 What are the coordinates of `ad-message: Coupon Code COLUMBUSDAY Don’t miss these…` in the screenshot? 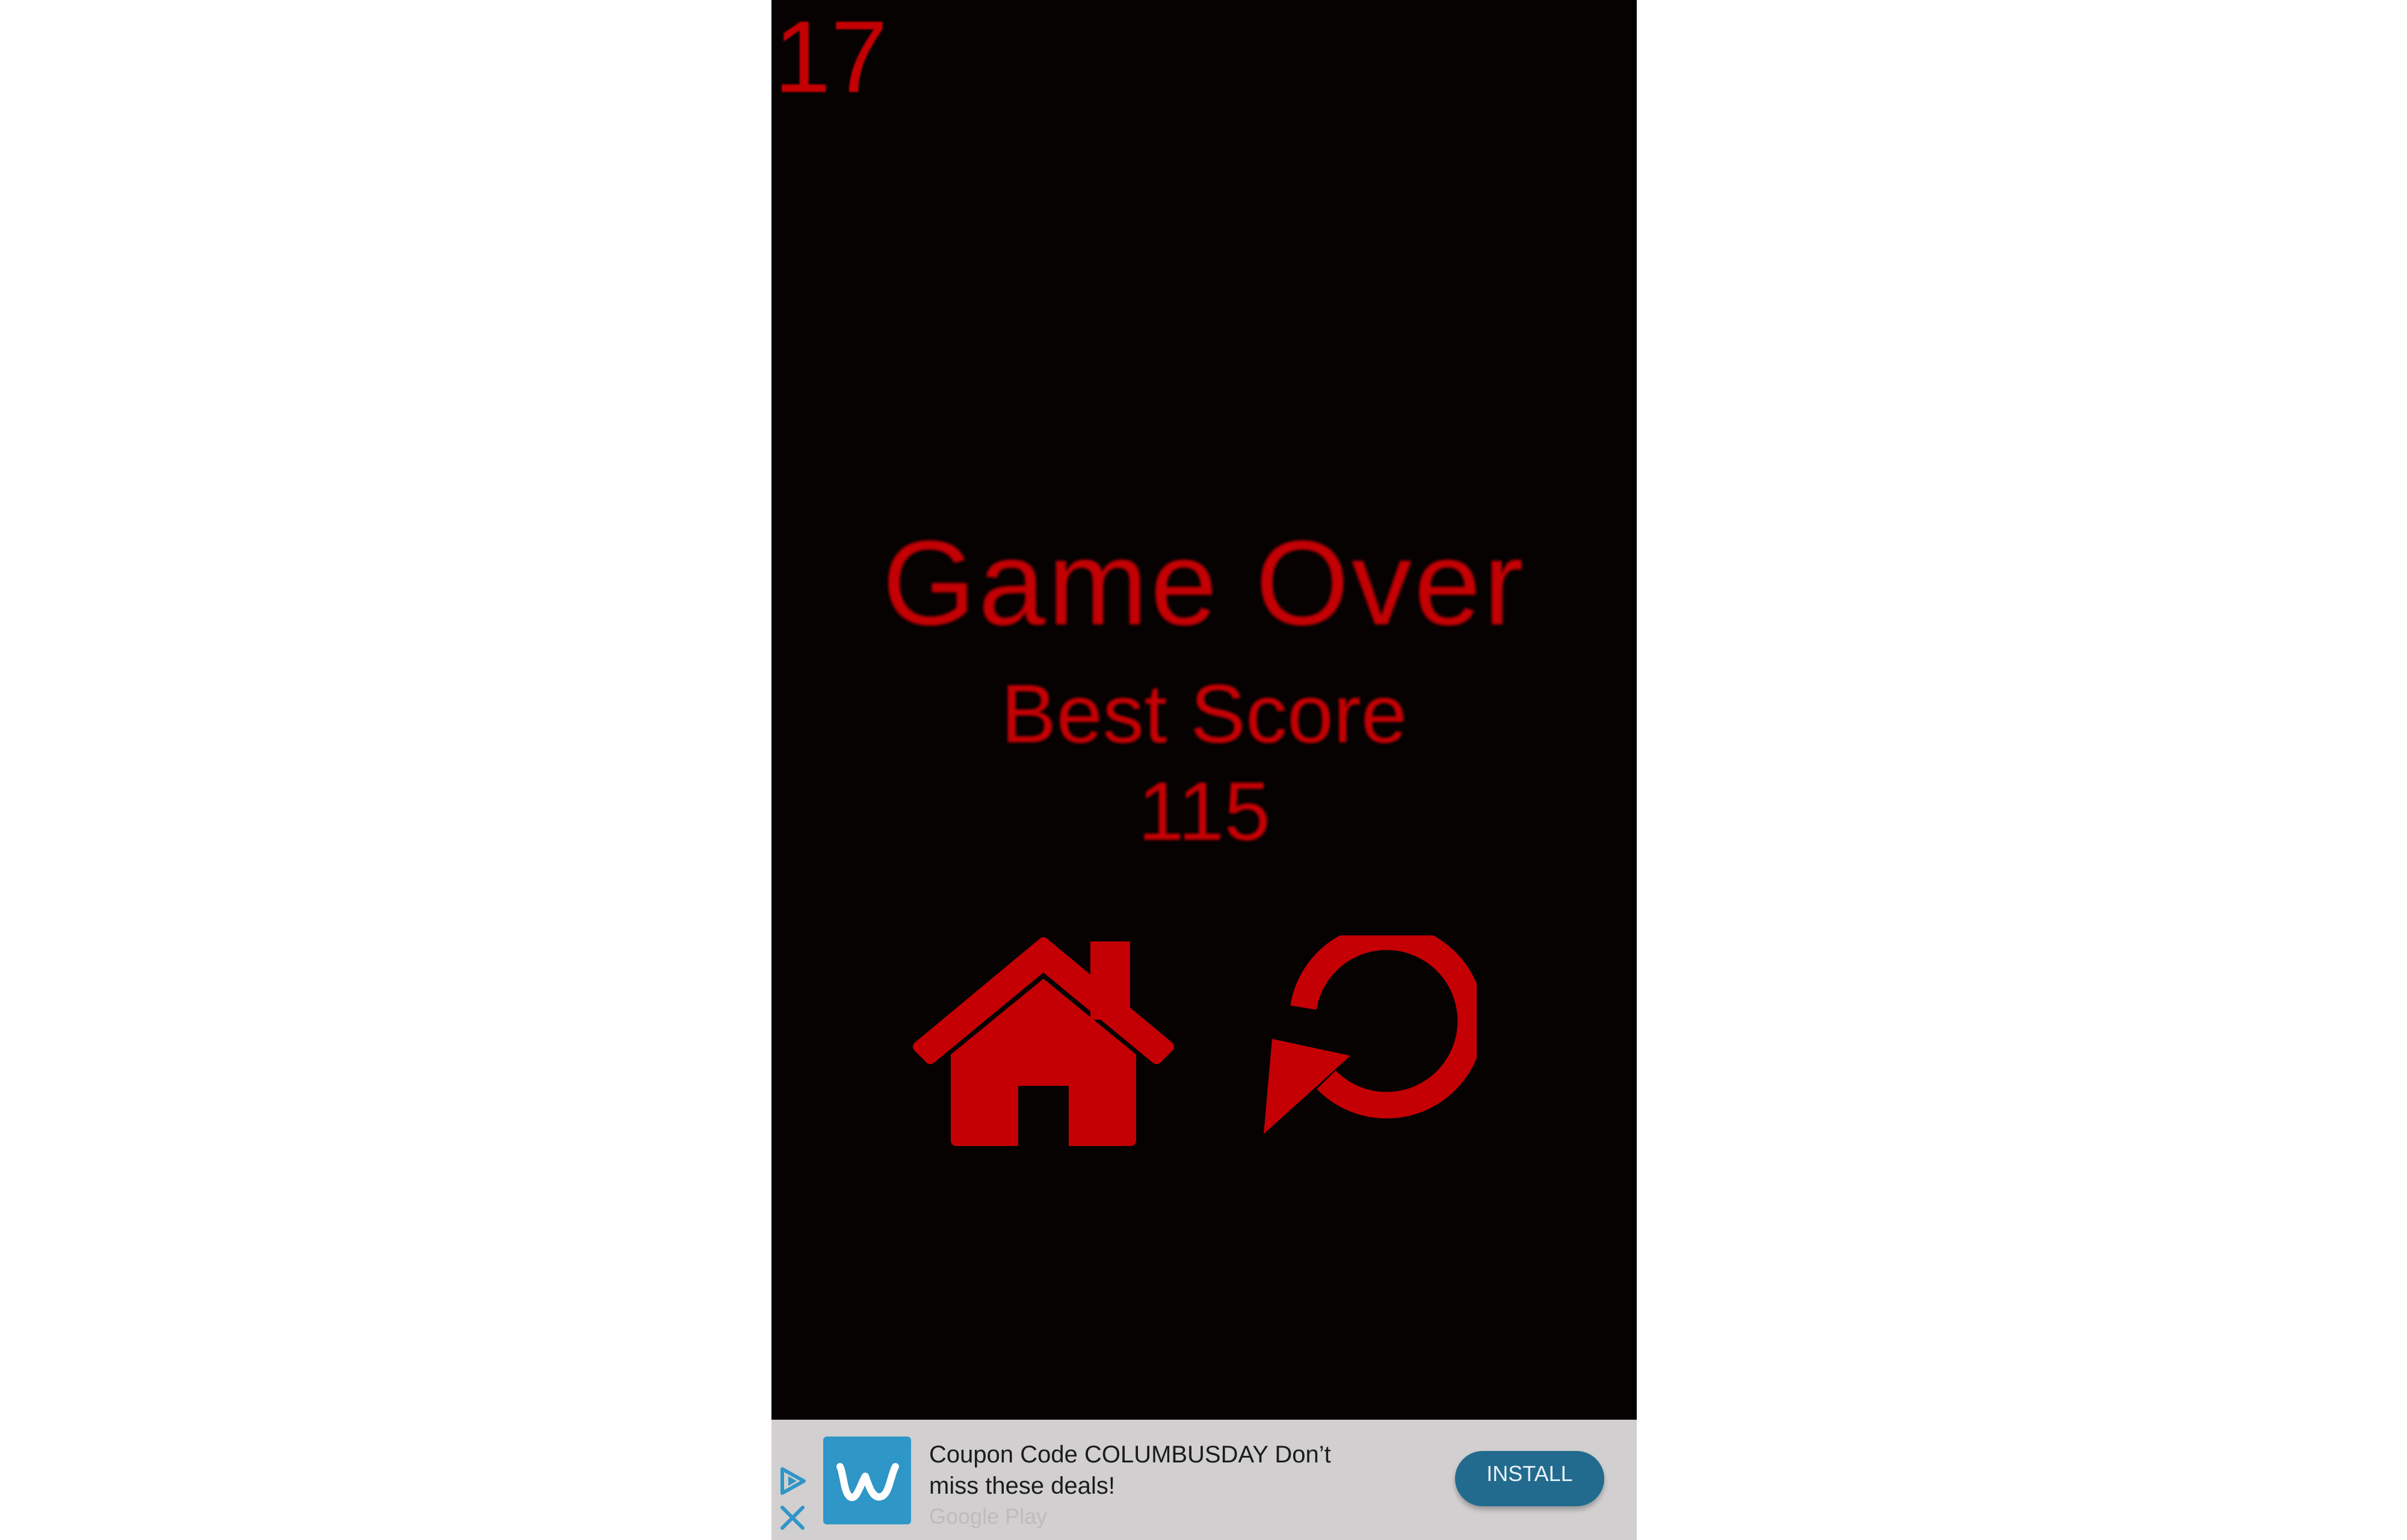 It's located at (1145, 1471).